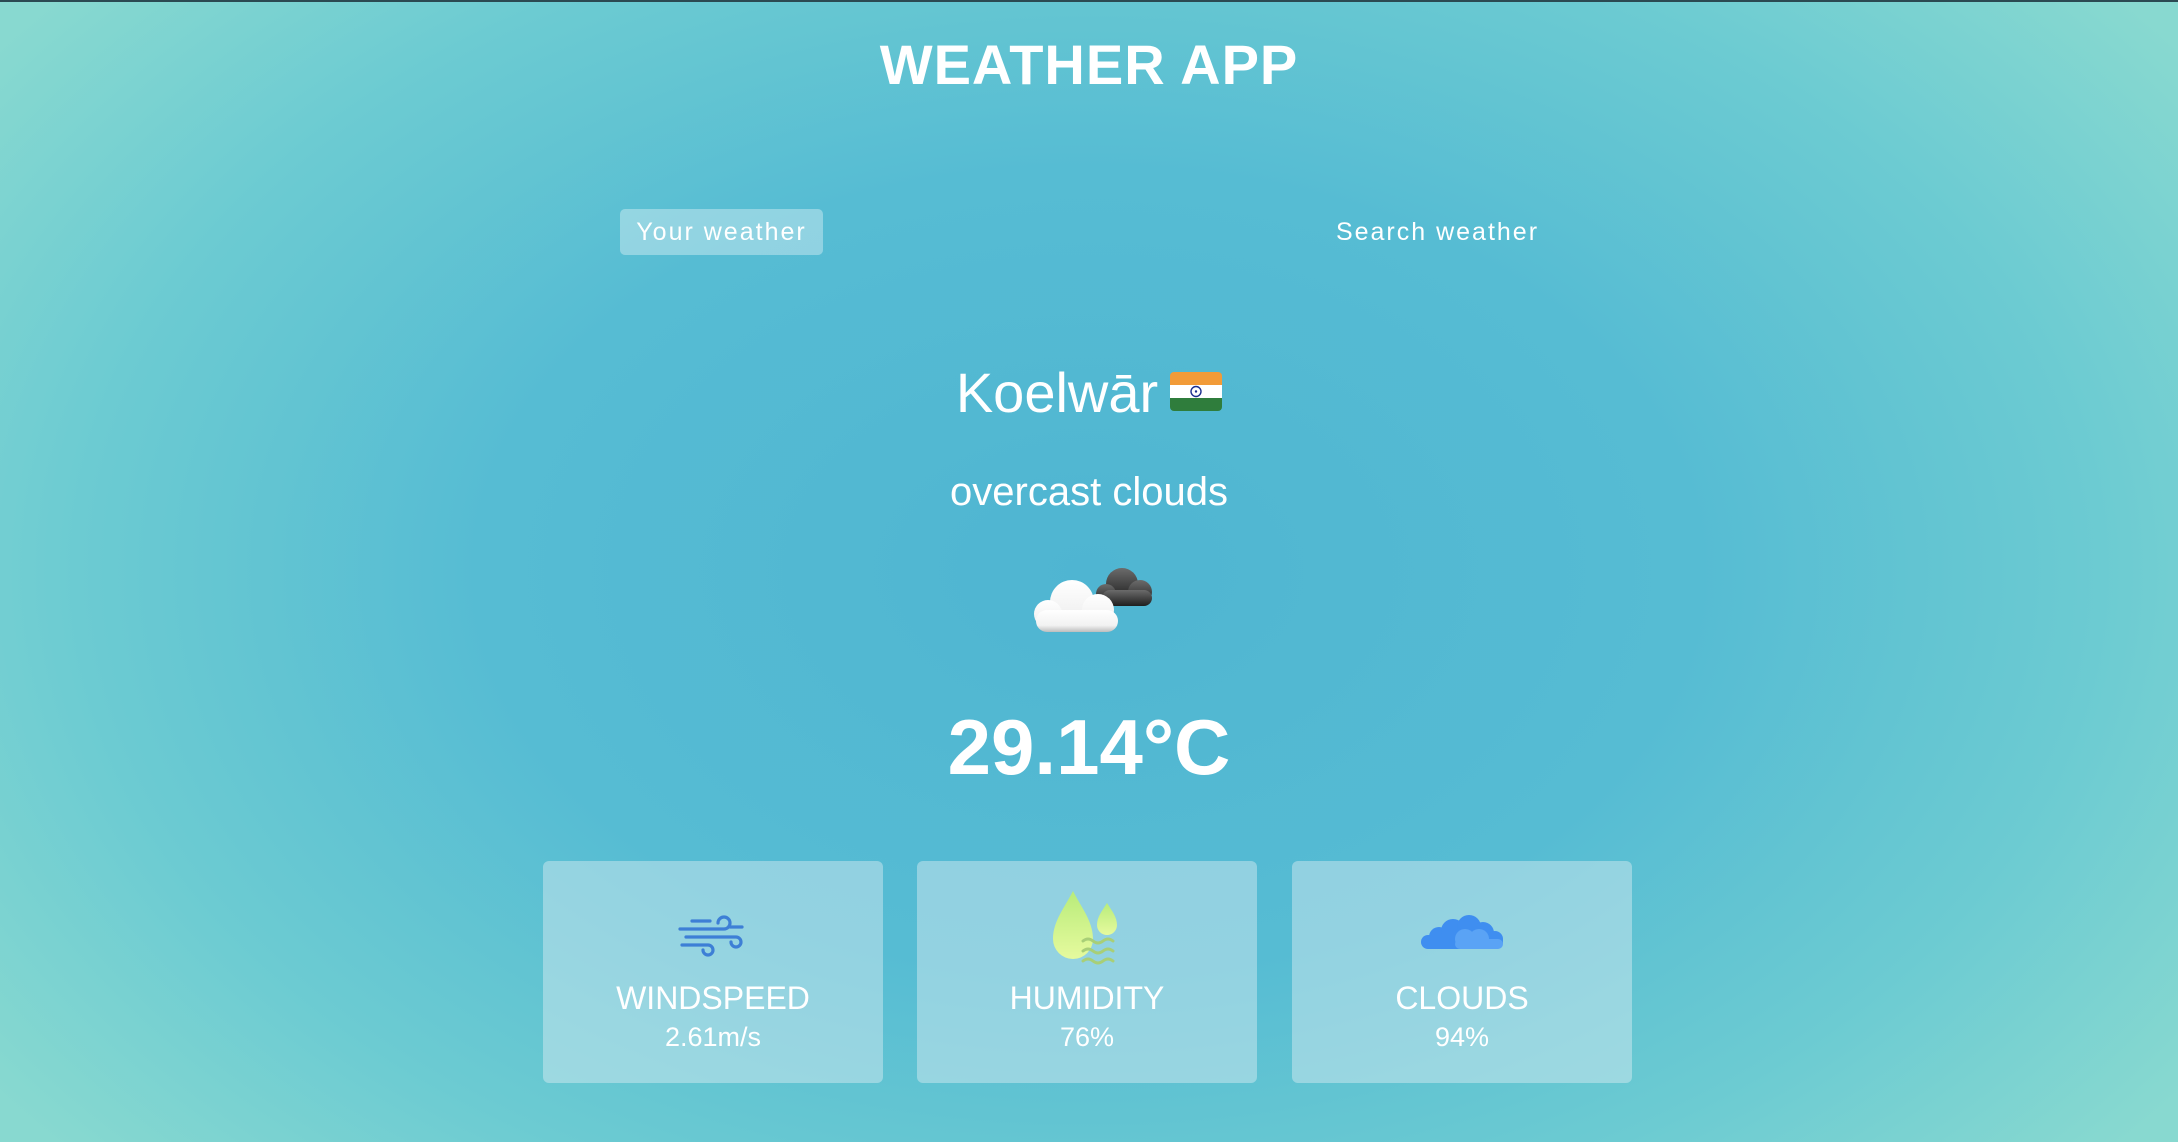 The image size is (2178, 1142). Describe the element at coordinates (1089, 232) in the screenshot. I see `tab-bar: Your weather Search weather` at that location.